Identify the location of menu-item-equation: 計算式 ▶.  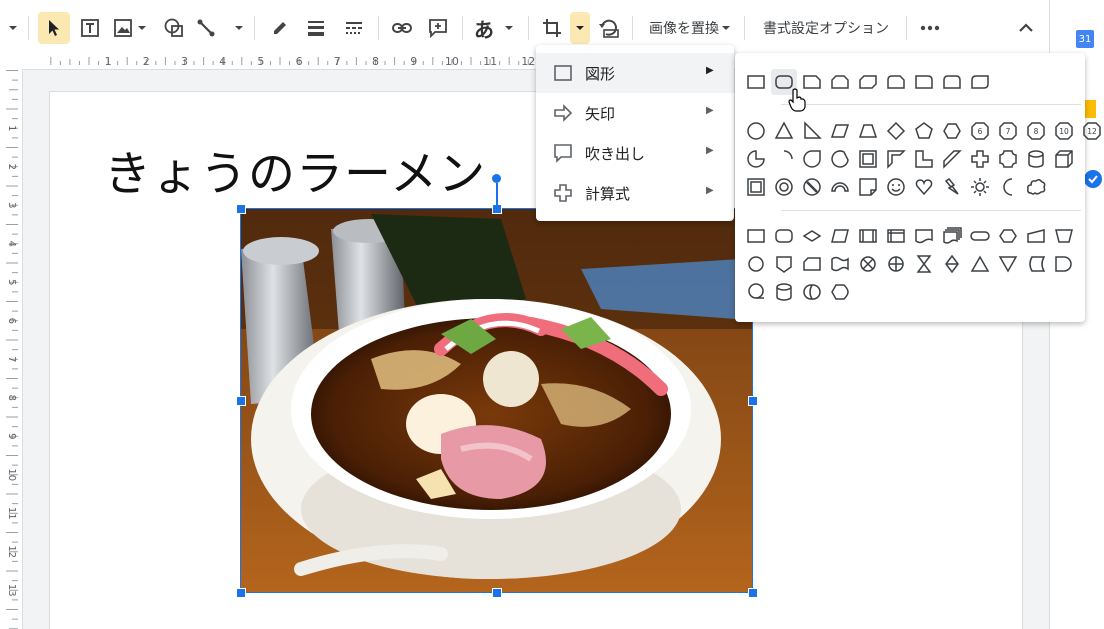
(635, 193).